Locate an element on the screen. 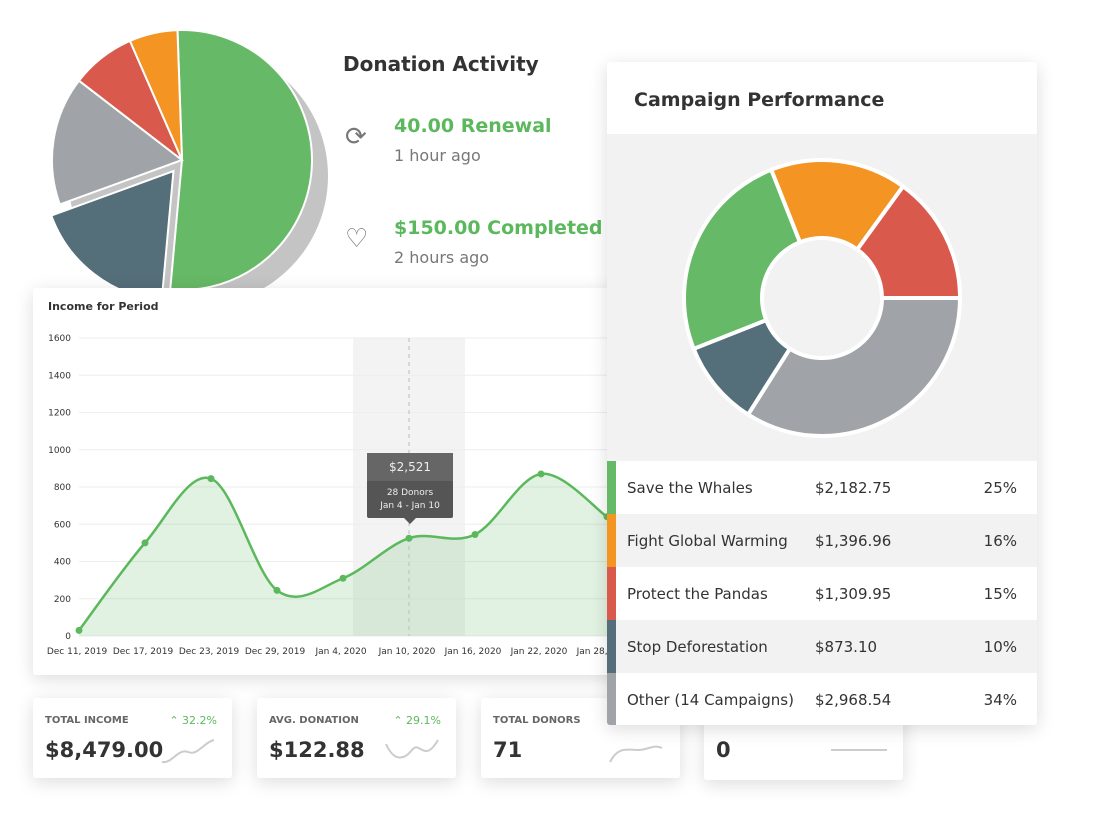 This screenshot has width=1102, height=828. heart-icon: ♡ is located at coordinates (357, 239).